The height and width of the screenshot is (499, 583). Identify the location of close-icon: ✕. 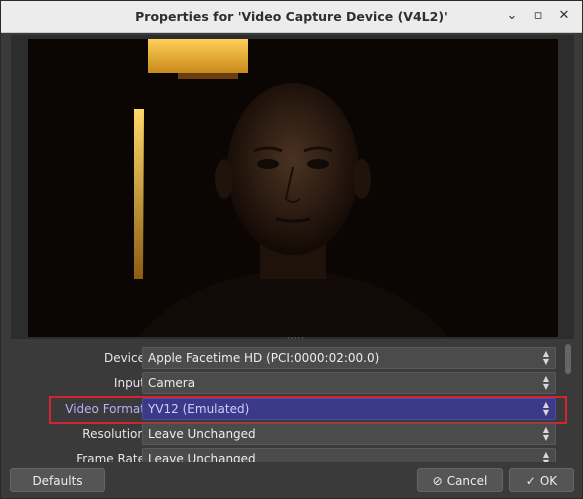
(564, 16).